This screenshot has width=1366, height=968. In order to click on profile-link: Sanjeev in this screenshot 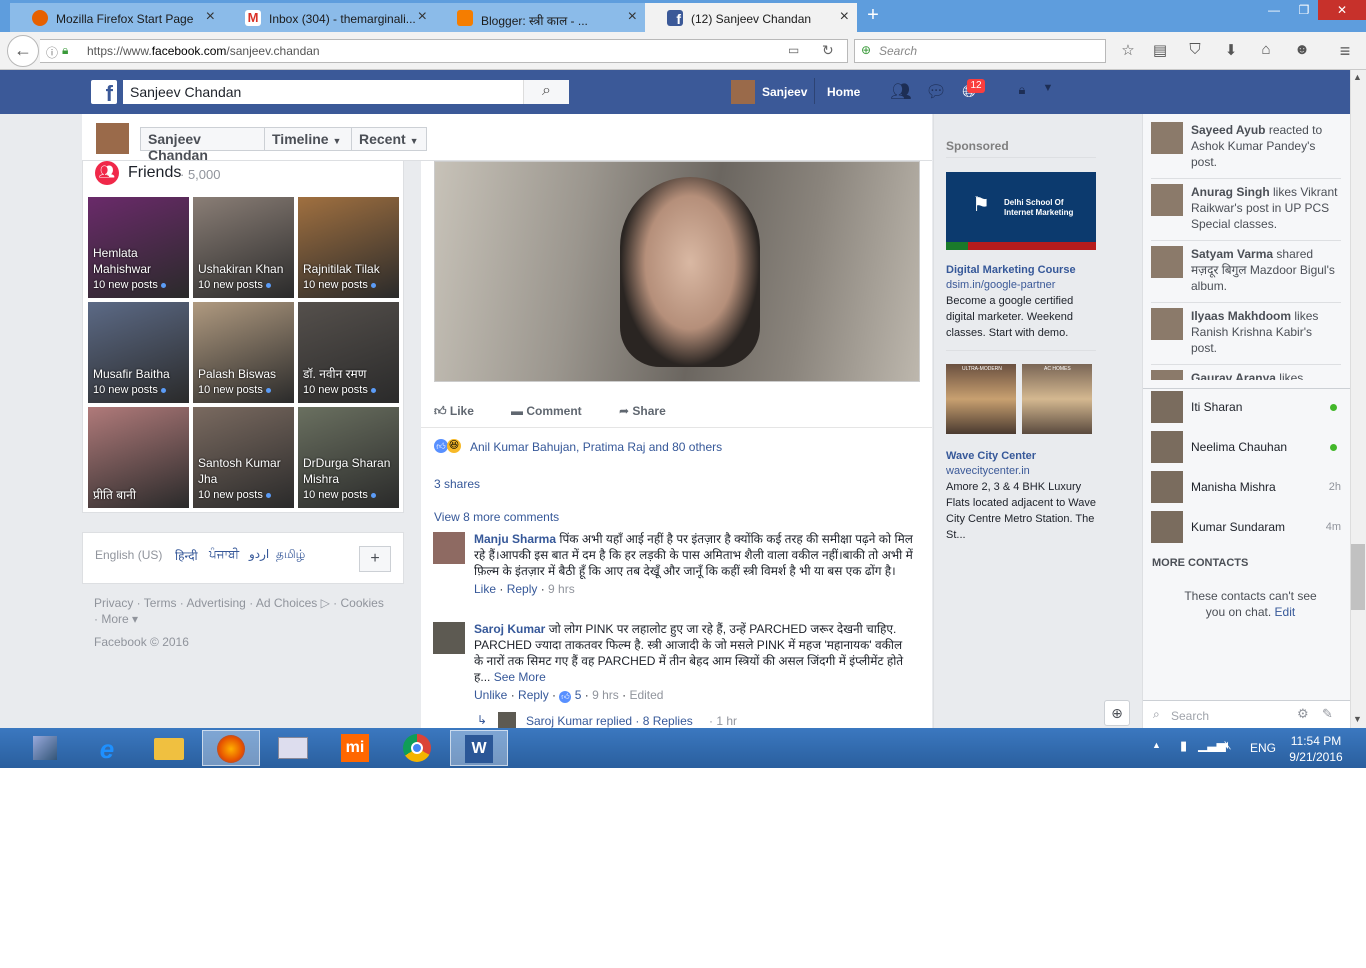, I will do `click(784, 92)`.